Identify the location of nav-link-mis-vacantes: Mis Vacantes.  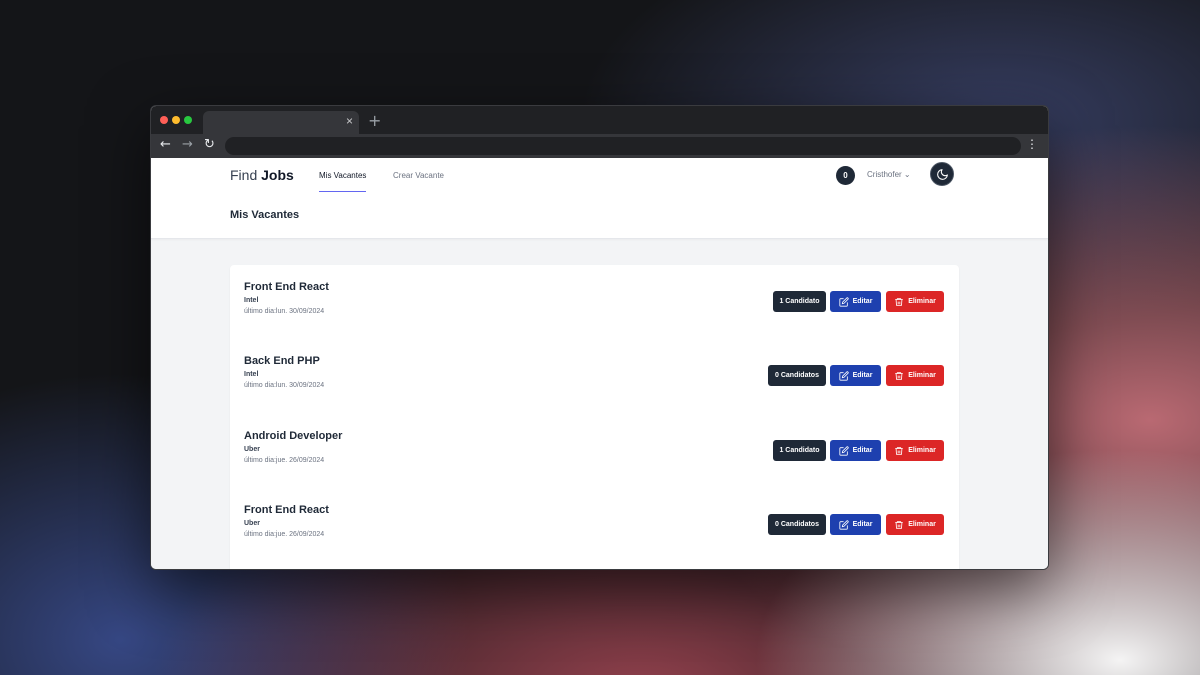
(343, 181).